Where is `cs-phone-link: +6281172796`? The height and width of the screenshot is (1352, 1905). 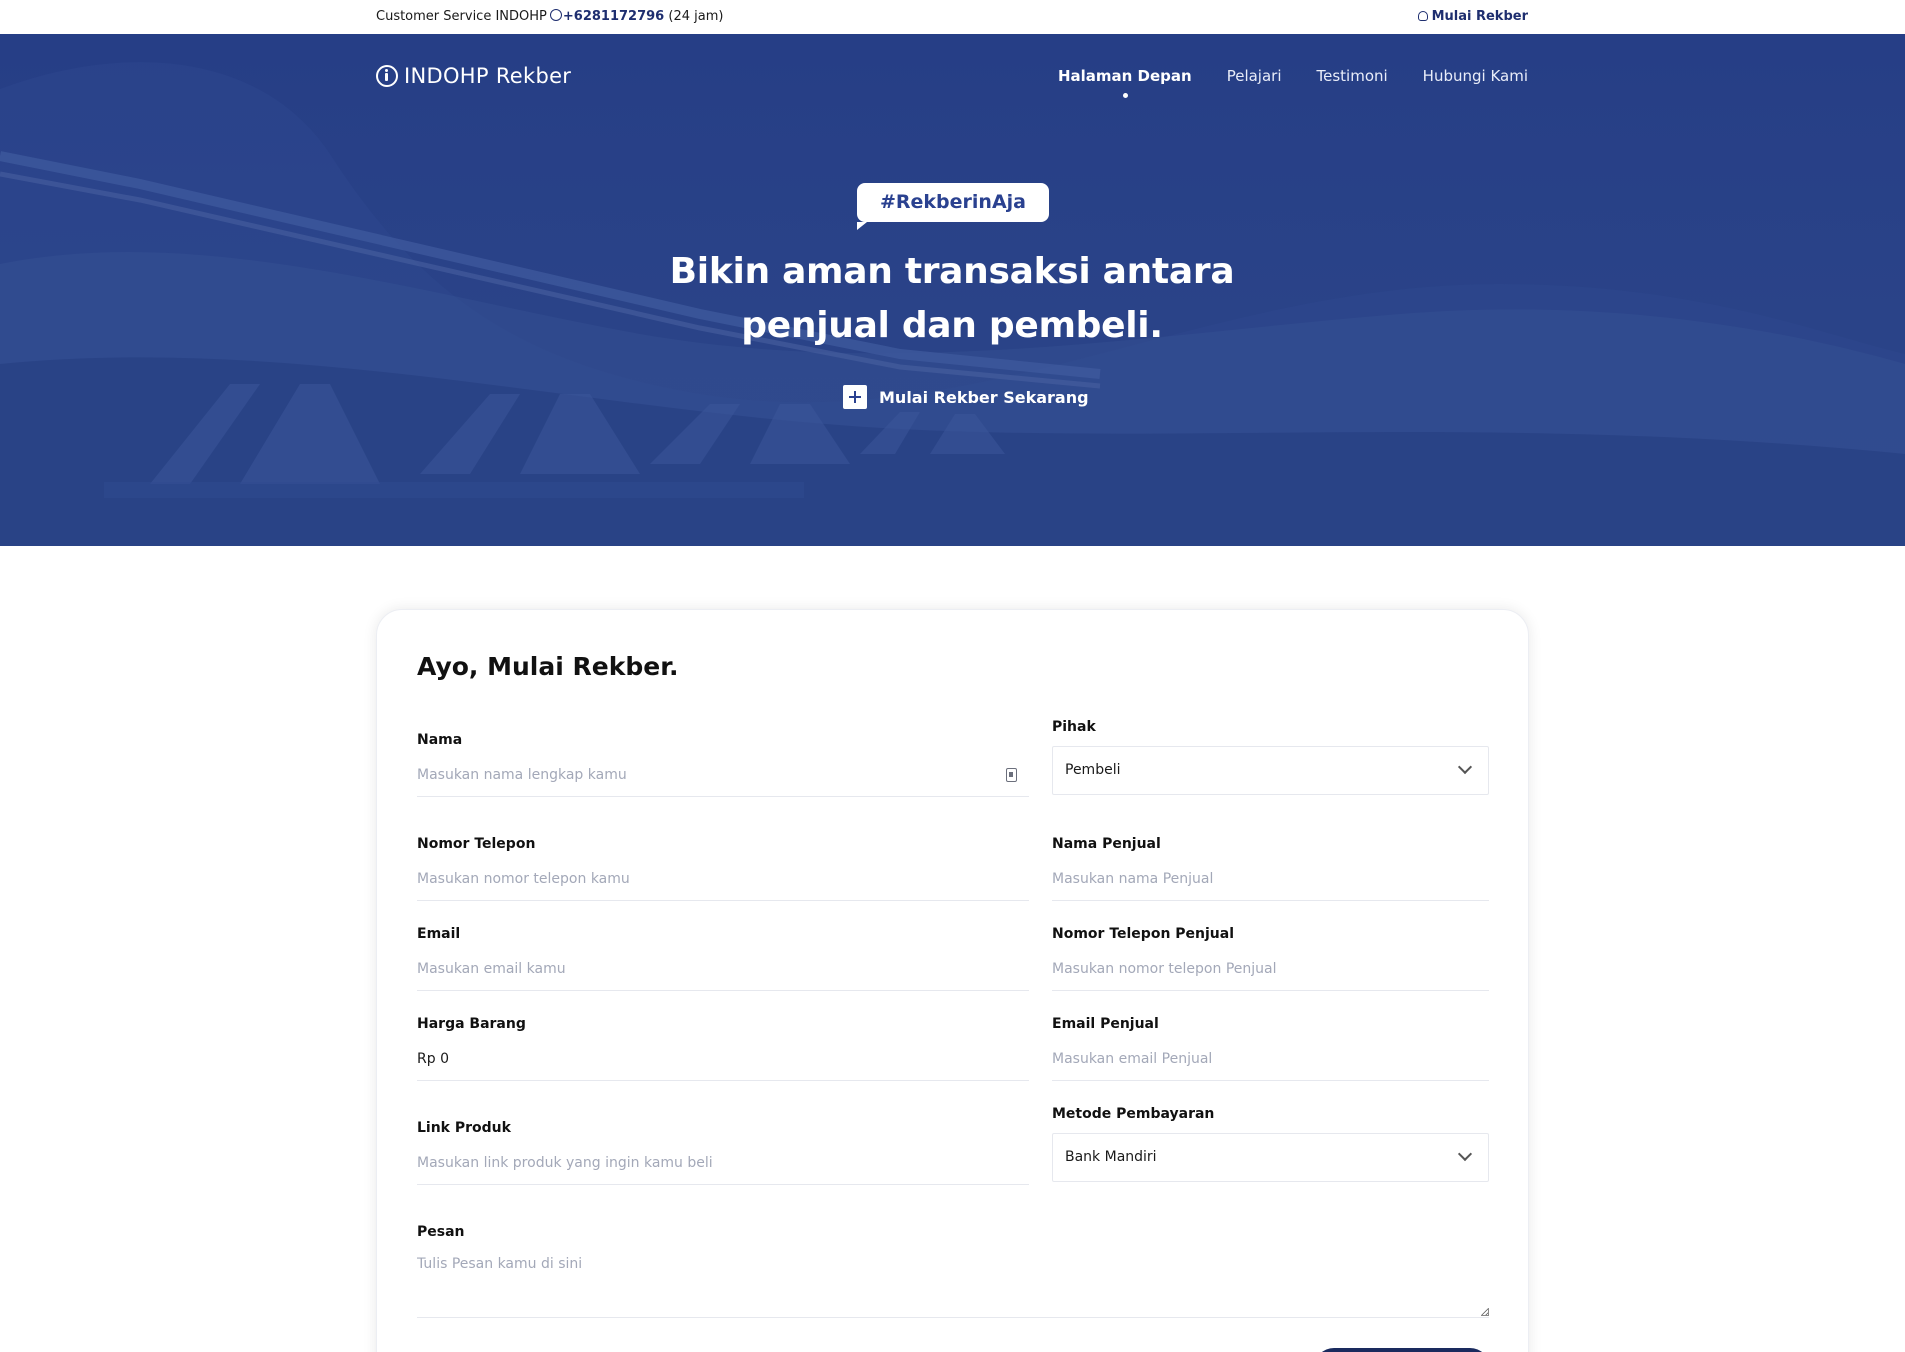 cs-phone-link: +6281172796 is located at coordinates (613, 16).